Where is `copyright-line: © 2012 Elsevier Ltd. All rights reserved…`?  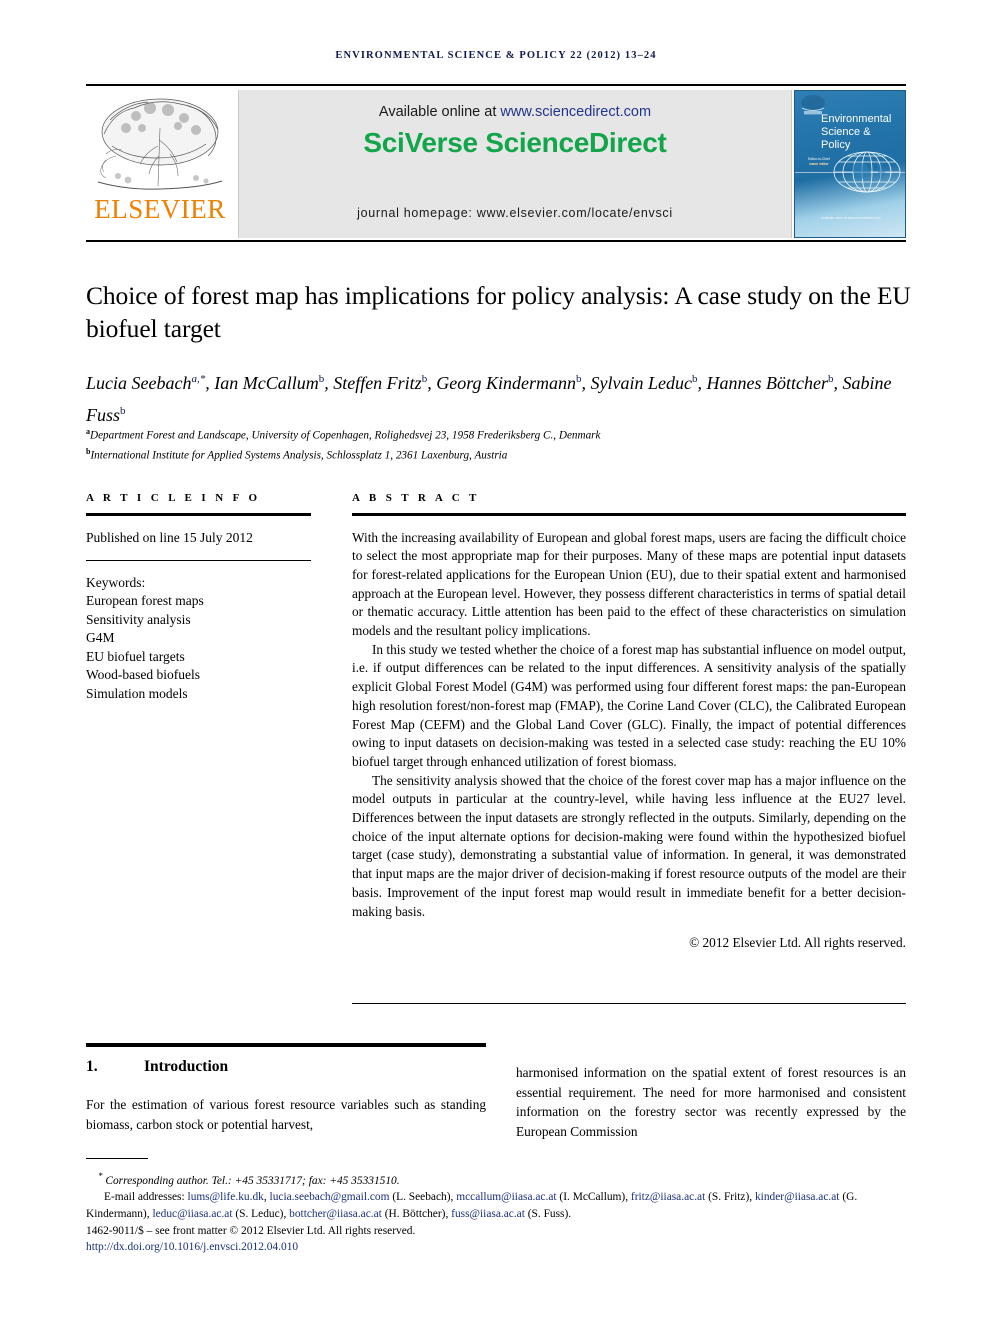 copyright-line: © 2012 Elsevier Ltd. All rights reserved… is located at coordinates (797, 943).